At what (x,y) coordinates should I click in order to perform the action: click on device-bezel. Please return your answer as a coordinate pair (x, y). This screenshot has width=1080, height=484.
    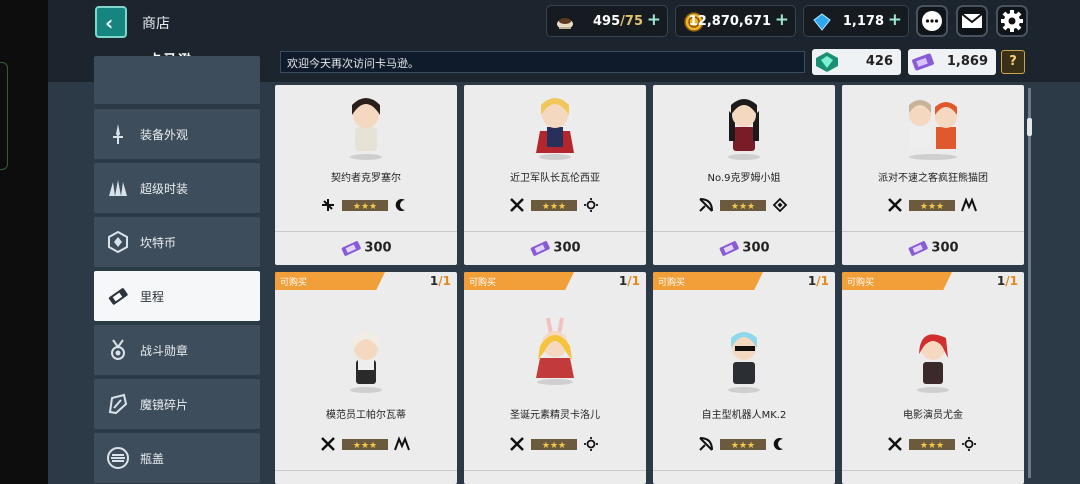
    Looking at the image, I should click on (24, 242).